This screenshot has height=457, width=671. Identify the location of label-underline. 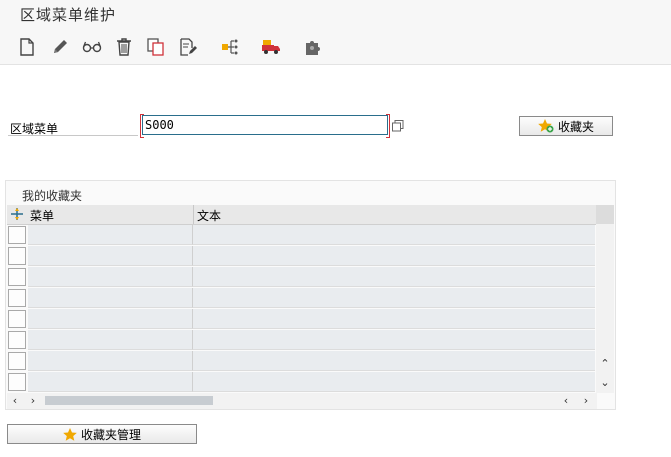
(73, 135).